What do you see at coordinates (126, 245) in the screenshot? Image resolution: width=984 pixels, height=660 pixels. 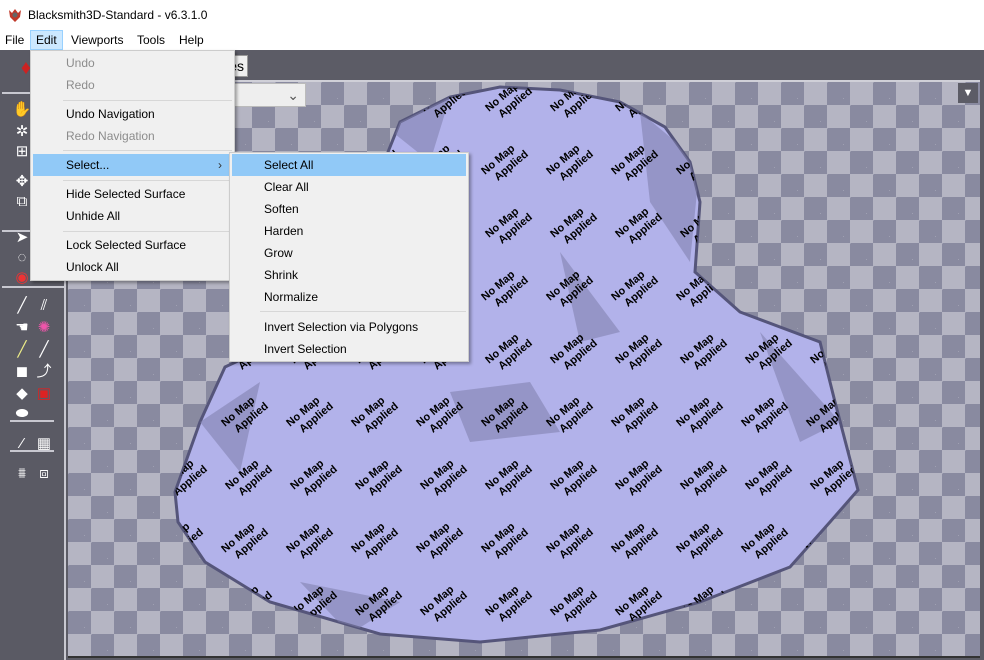 I see `label: Lock Selected Surface` at bounding box center [126, 245].